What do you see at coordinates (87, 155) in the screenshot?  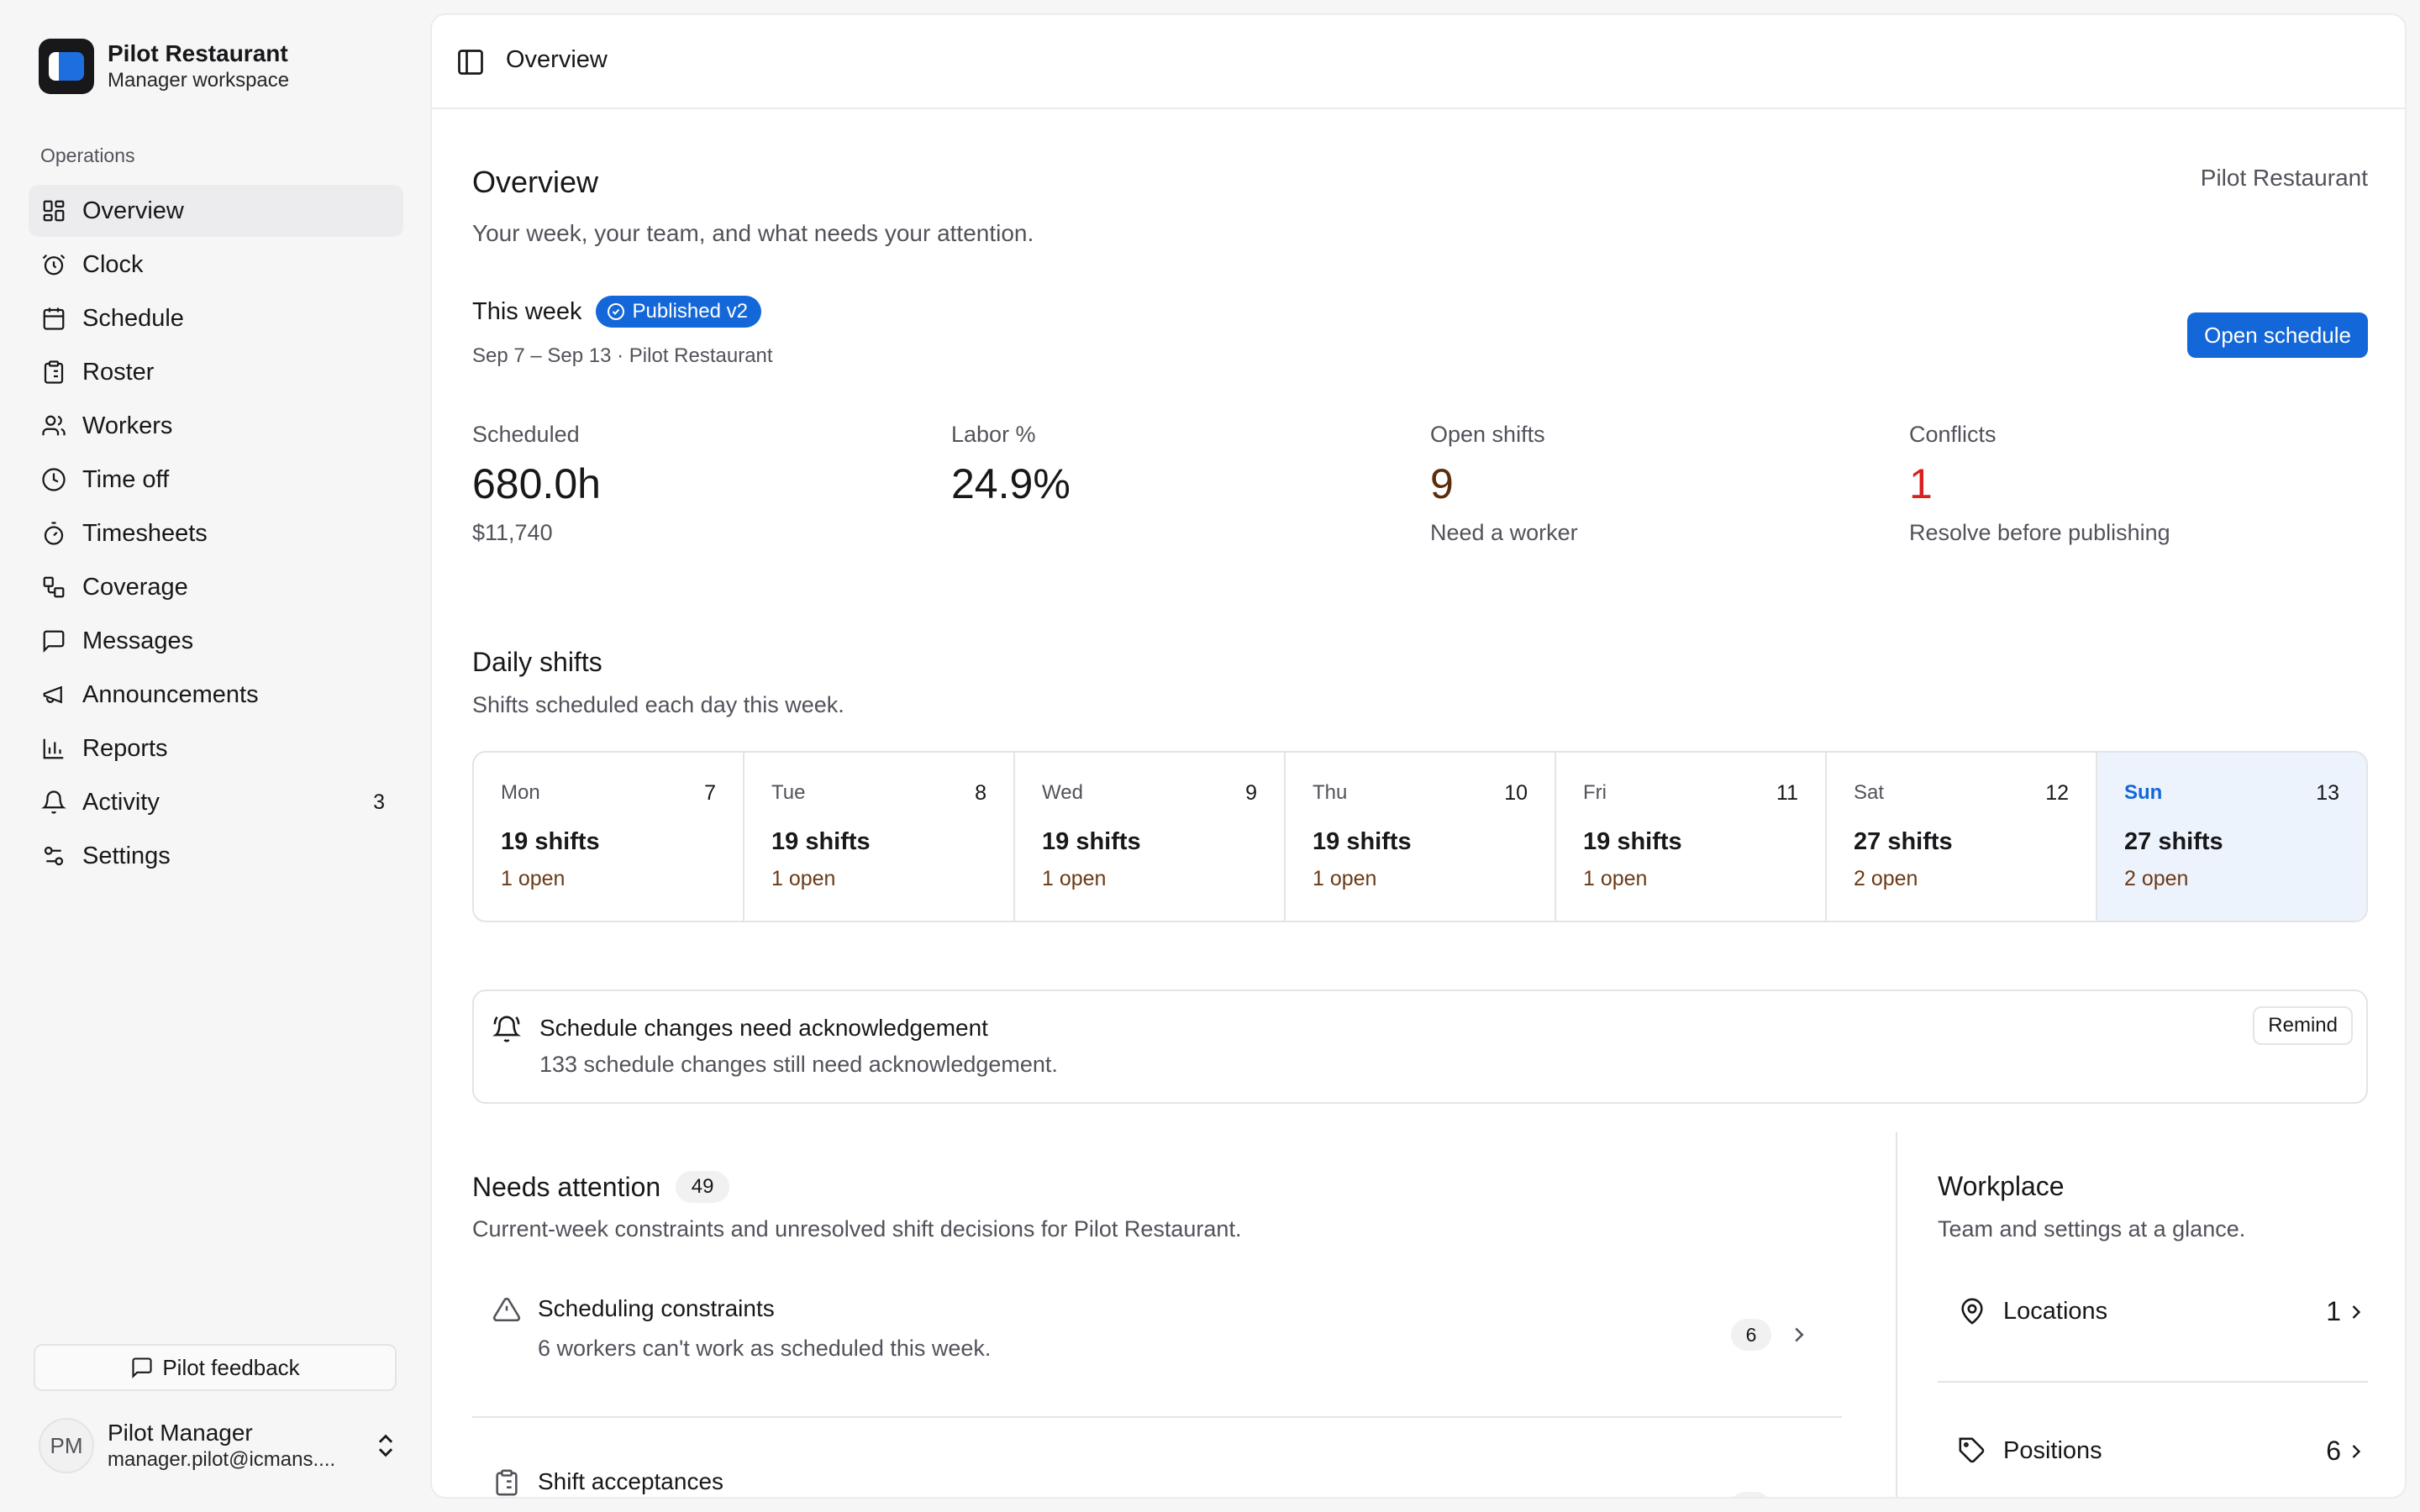 I see `nav-group-label: Operations` at bounding box center [87, 155].